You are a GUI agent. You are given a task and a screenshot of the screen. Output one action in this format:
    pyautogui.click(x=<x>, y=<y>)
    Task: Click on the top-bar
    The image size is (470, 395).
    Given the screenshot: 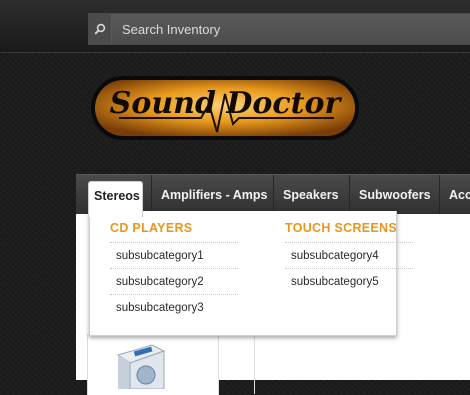 What is the action you would take?
    pyautogui.click(x=235, y=26)
    